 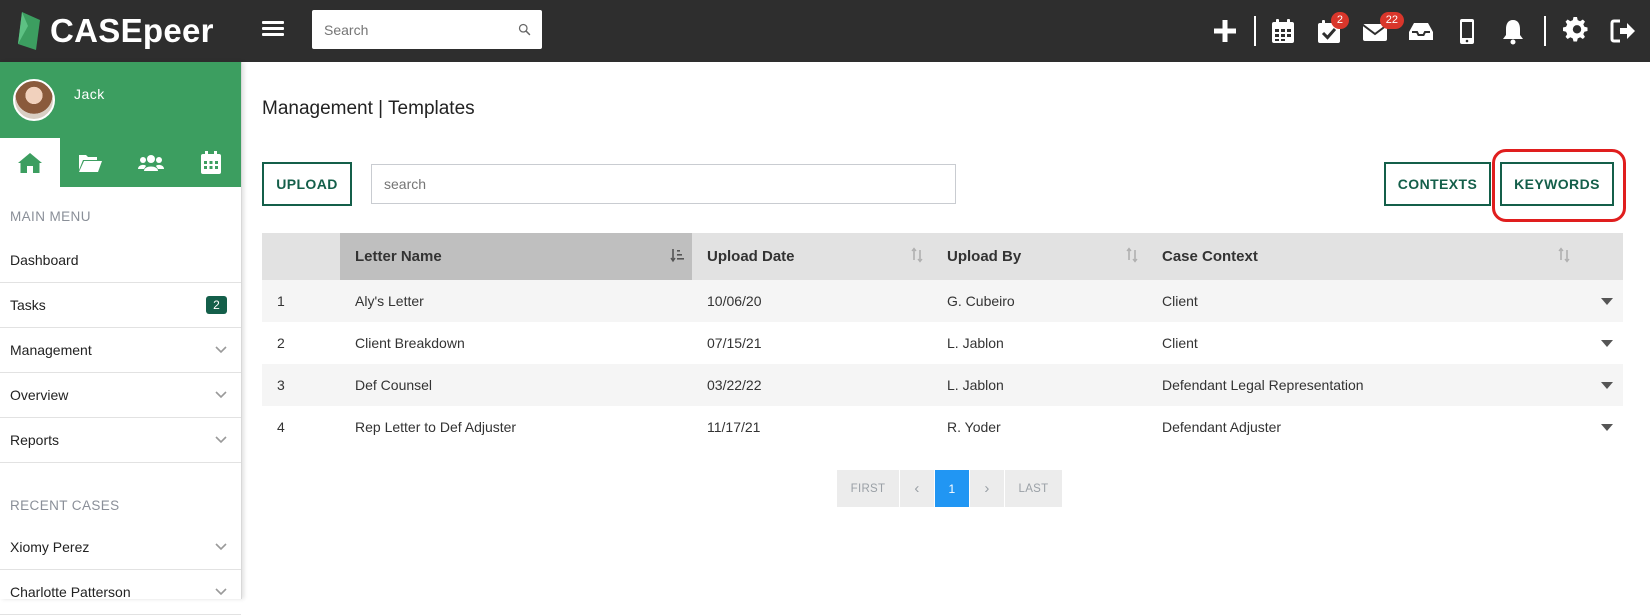 I want to click on settings-button, so click(x=1577, y=31).